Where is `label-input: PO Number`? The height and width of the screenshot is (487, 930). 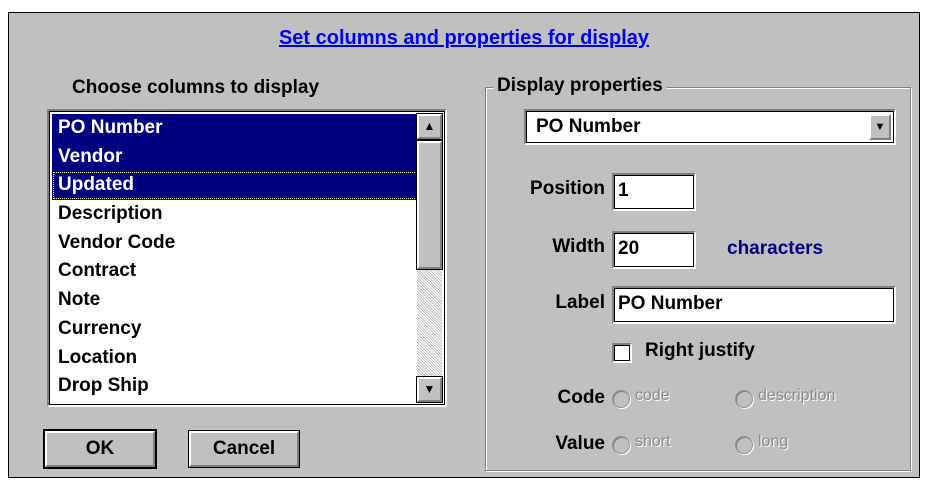 label-input: PO Number is located at coordinates (754, 305).